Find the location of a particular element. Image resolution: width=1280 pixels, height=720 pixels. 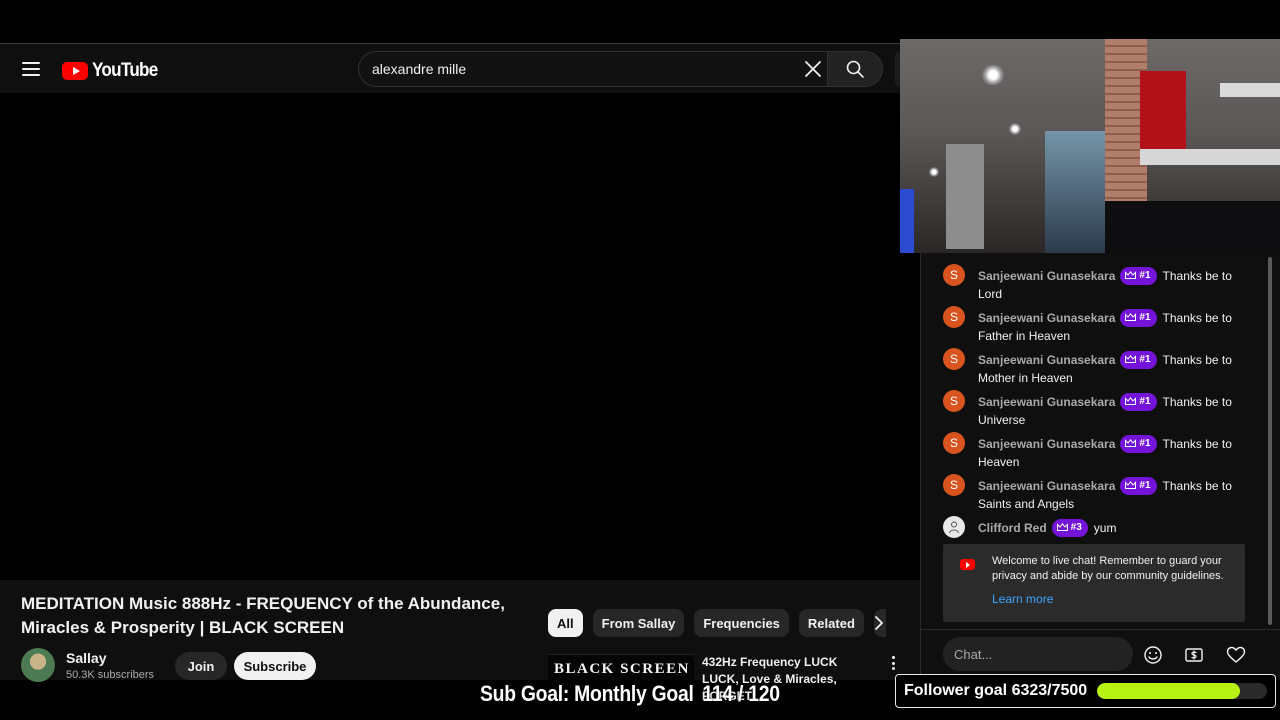

chat-input is located at coordinates (1038, 654).